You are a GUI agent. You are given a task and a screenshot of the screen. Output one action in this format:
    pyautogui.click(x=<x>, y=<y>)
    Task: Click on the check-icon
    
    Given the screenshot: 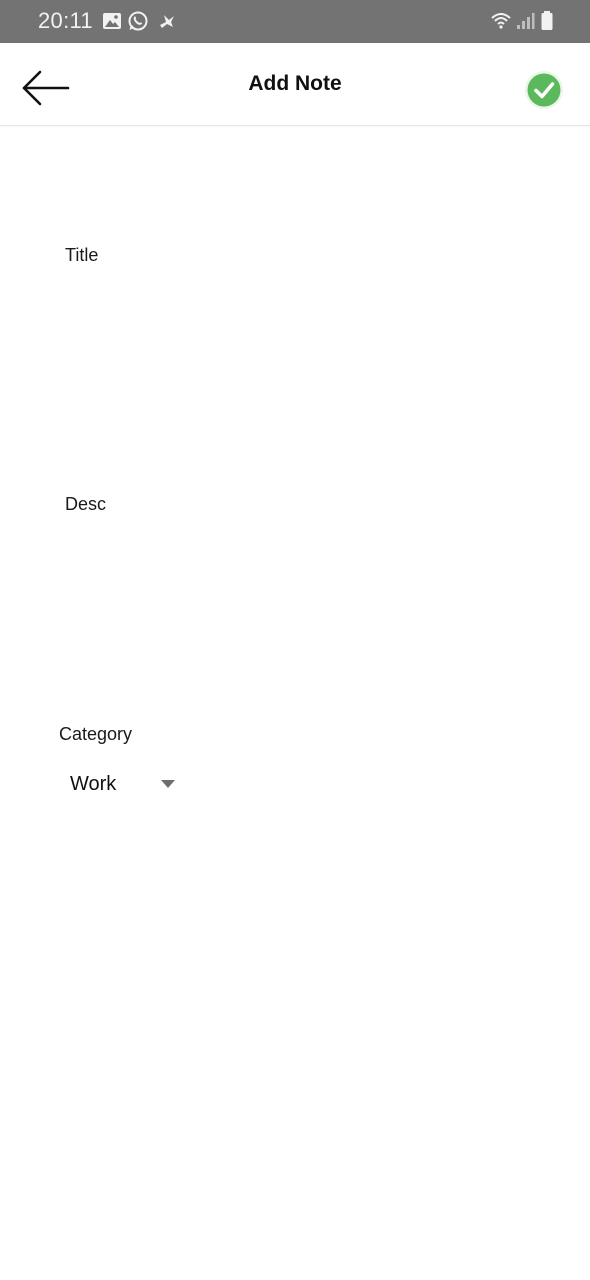 What is the action you would take?
    pyautogui.click(x=544, y=90)
    